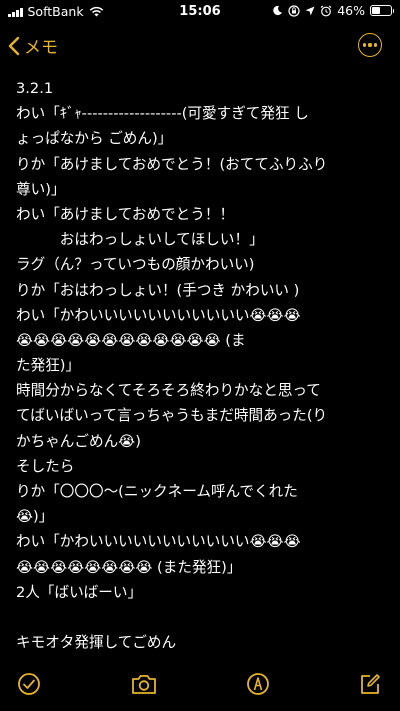  I want to click on back-button-label: メモ, so click(41, 48).